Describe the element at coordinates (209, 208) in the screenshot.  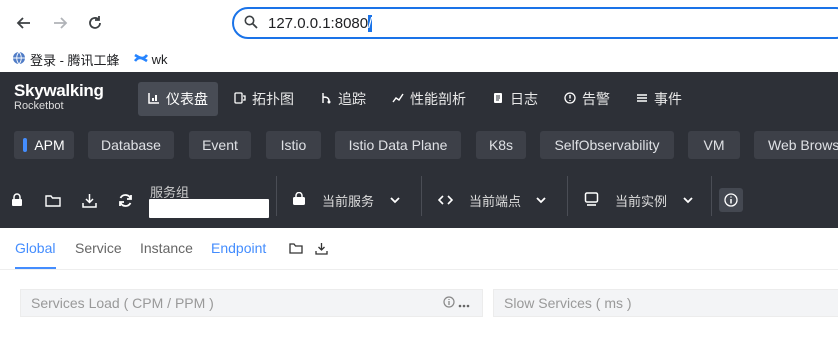
I see `service-group-input` at that location.